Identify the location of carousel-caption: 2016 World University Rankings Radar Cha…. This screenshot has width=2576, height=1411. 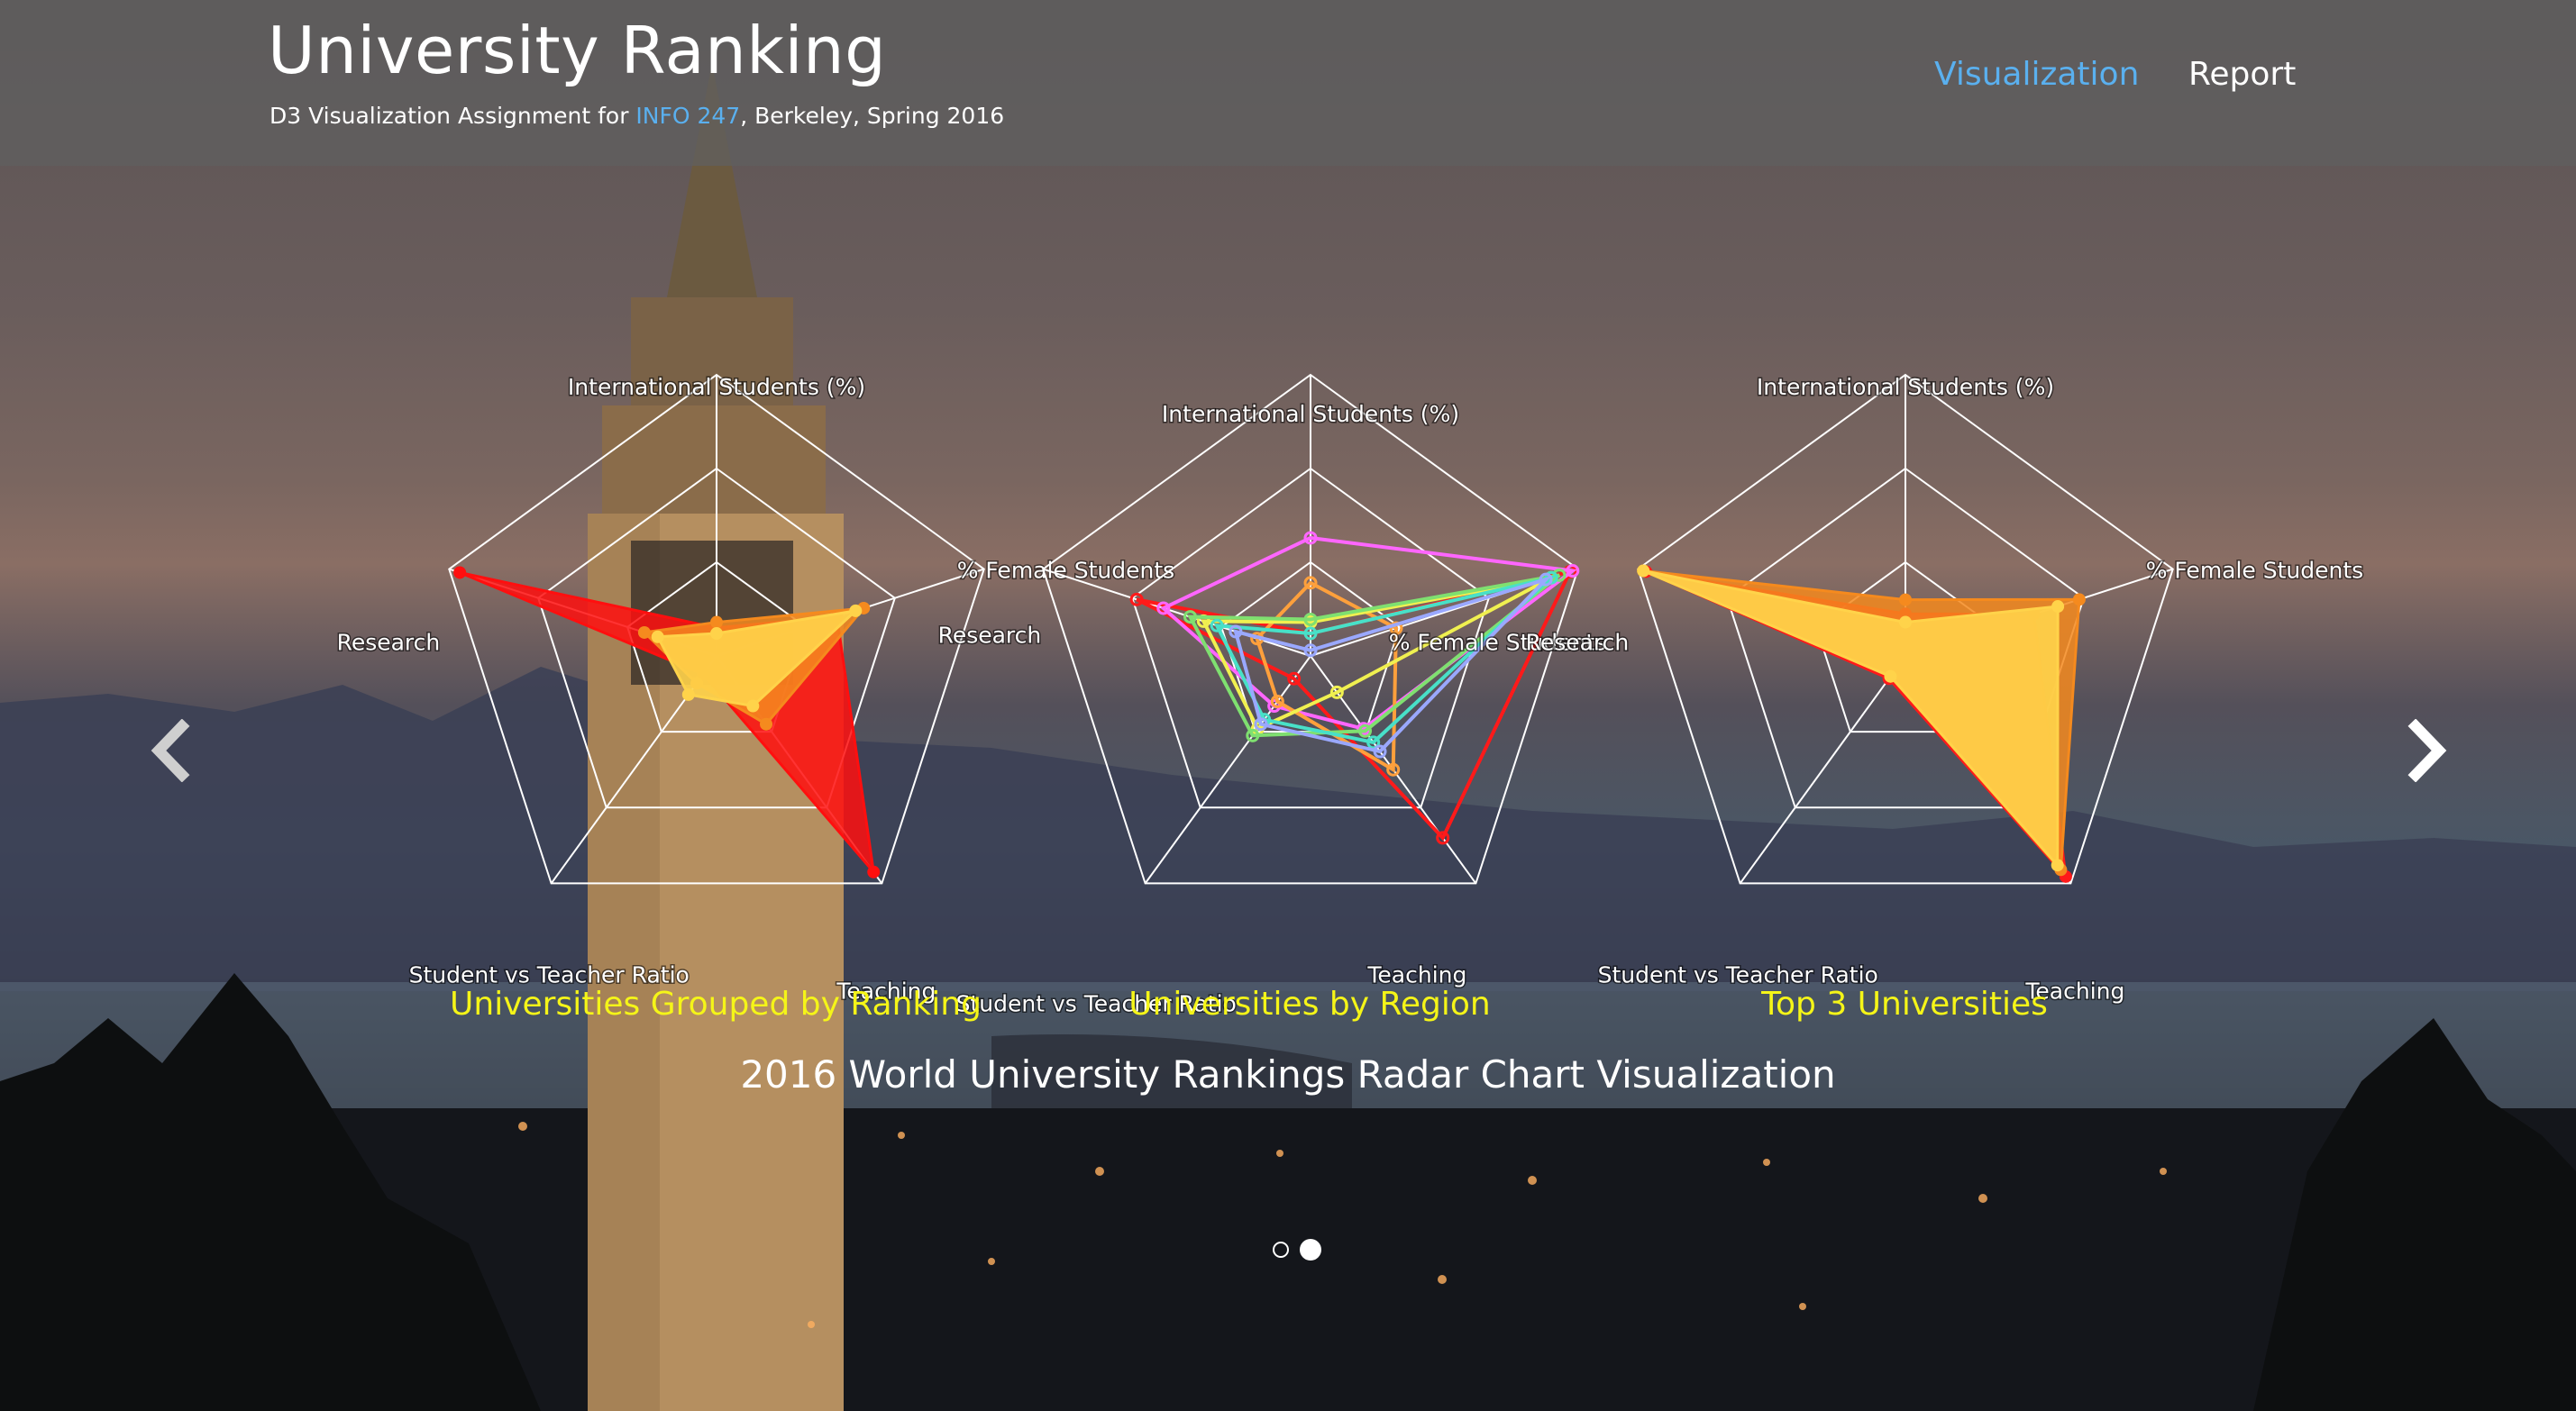
(1288, 1074).